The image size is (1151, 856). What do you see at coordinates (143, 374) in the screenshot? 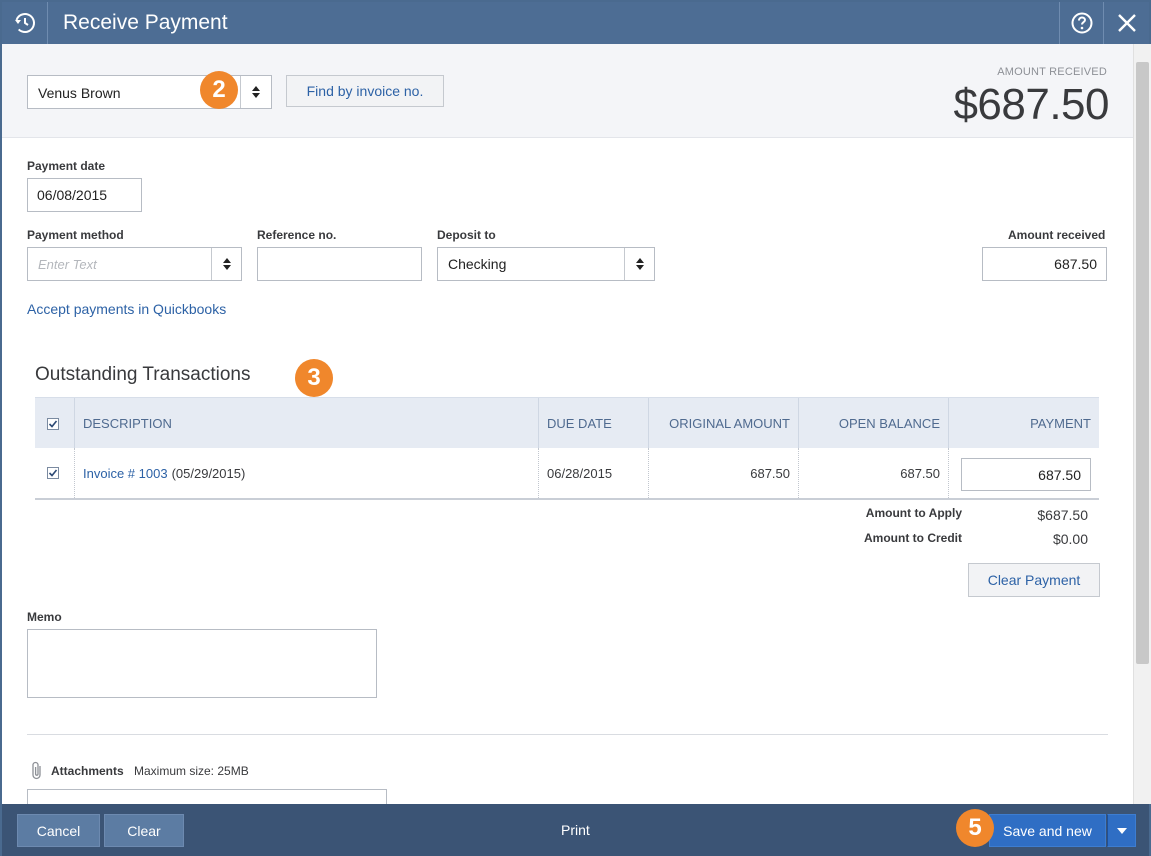
I see `outstanding-transactions-title: Outstanding Transactions` at bounding box center [143, 374].